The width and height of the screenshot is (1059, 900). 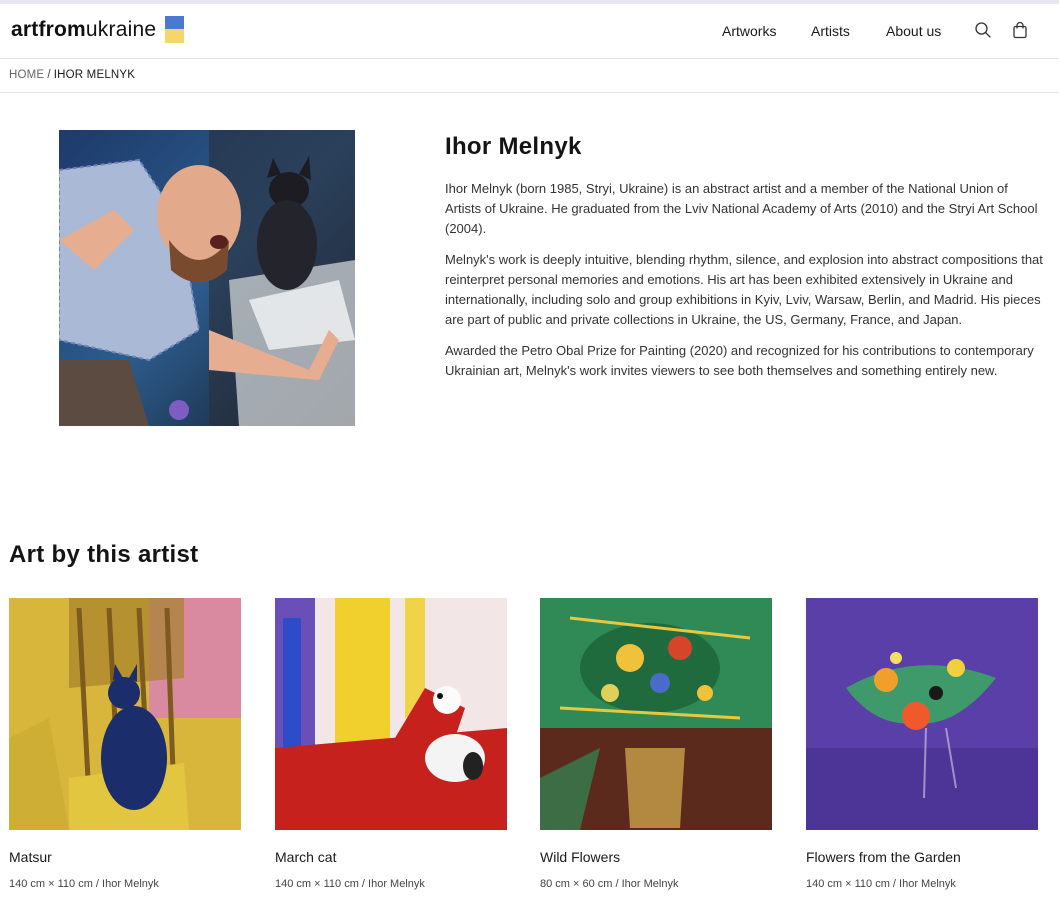 I want to click on breadcrumb-home: HOME, so click(x=26, y=75).